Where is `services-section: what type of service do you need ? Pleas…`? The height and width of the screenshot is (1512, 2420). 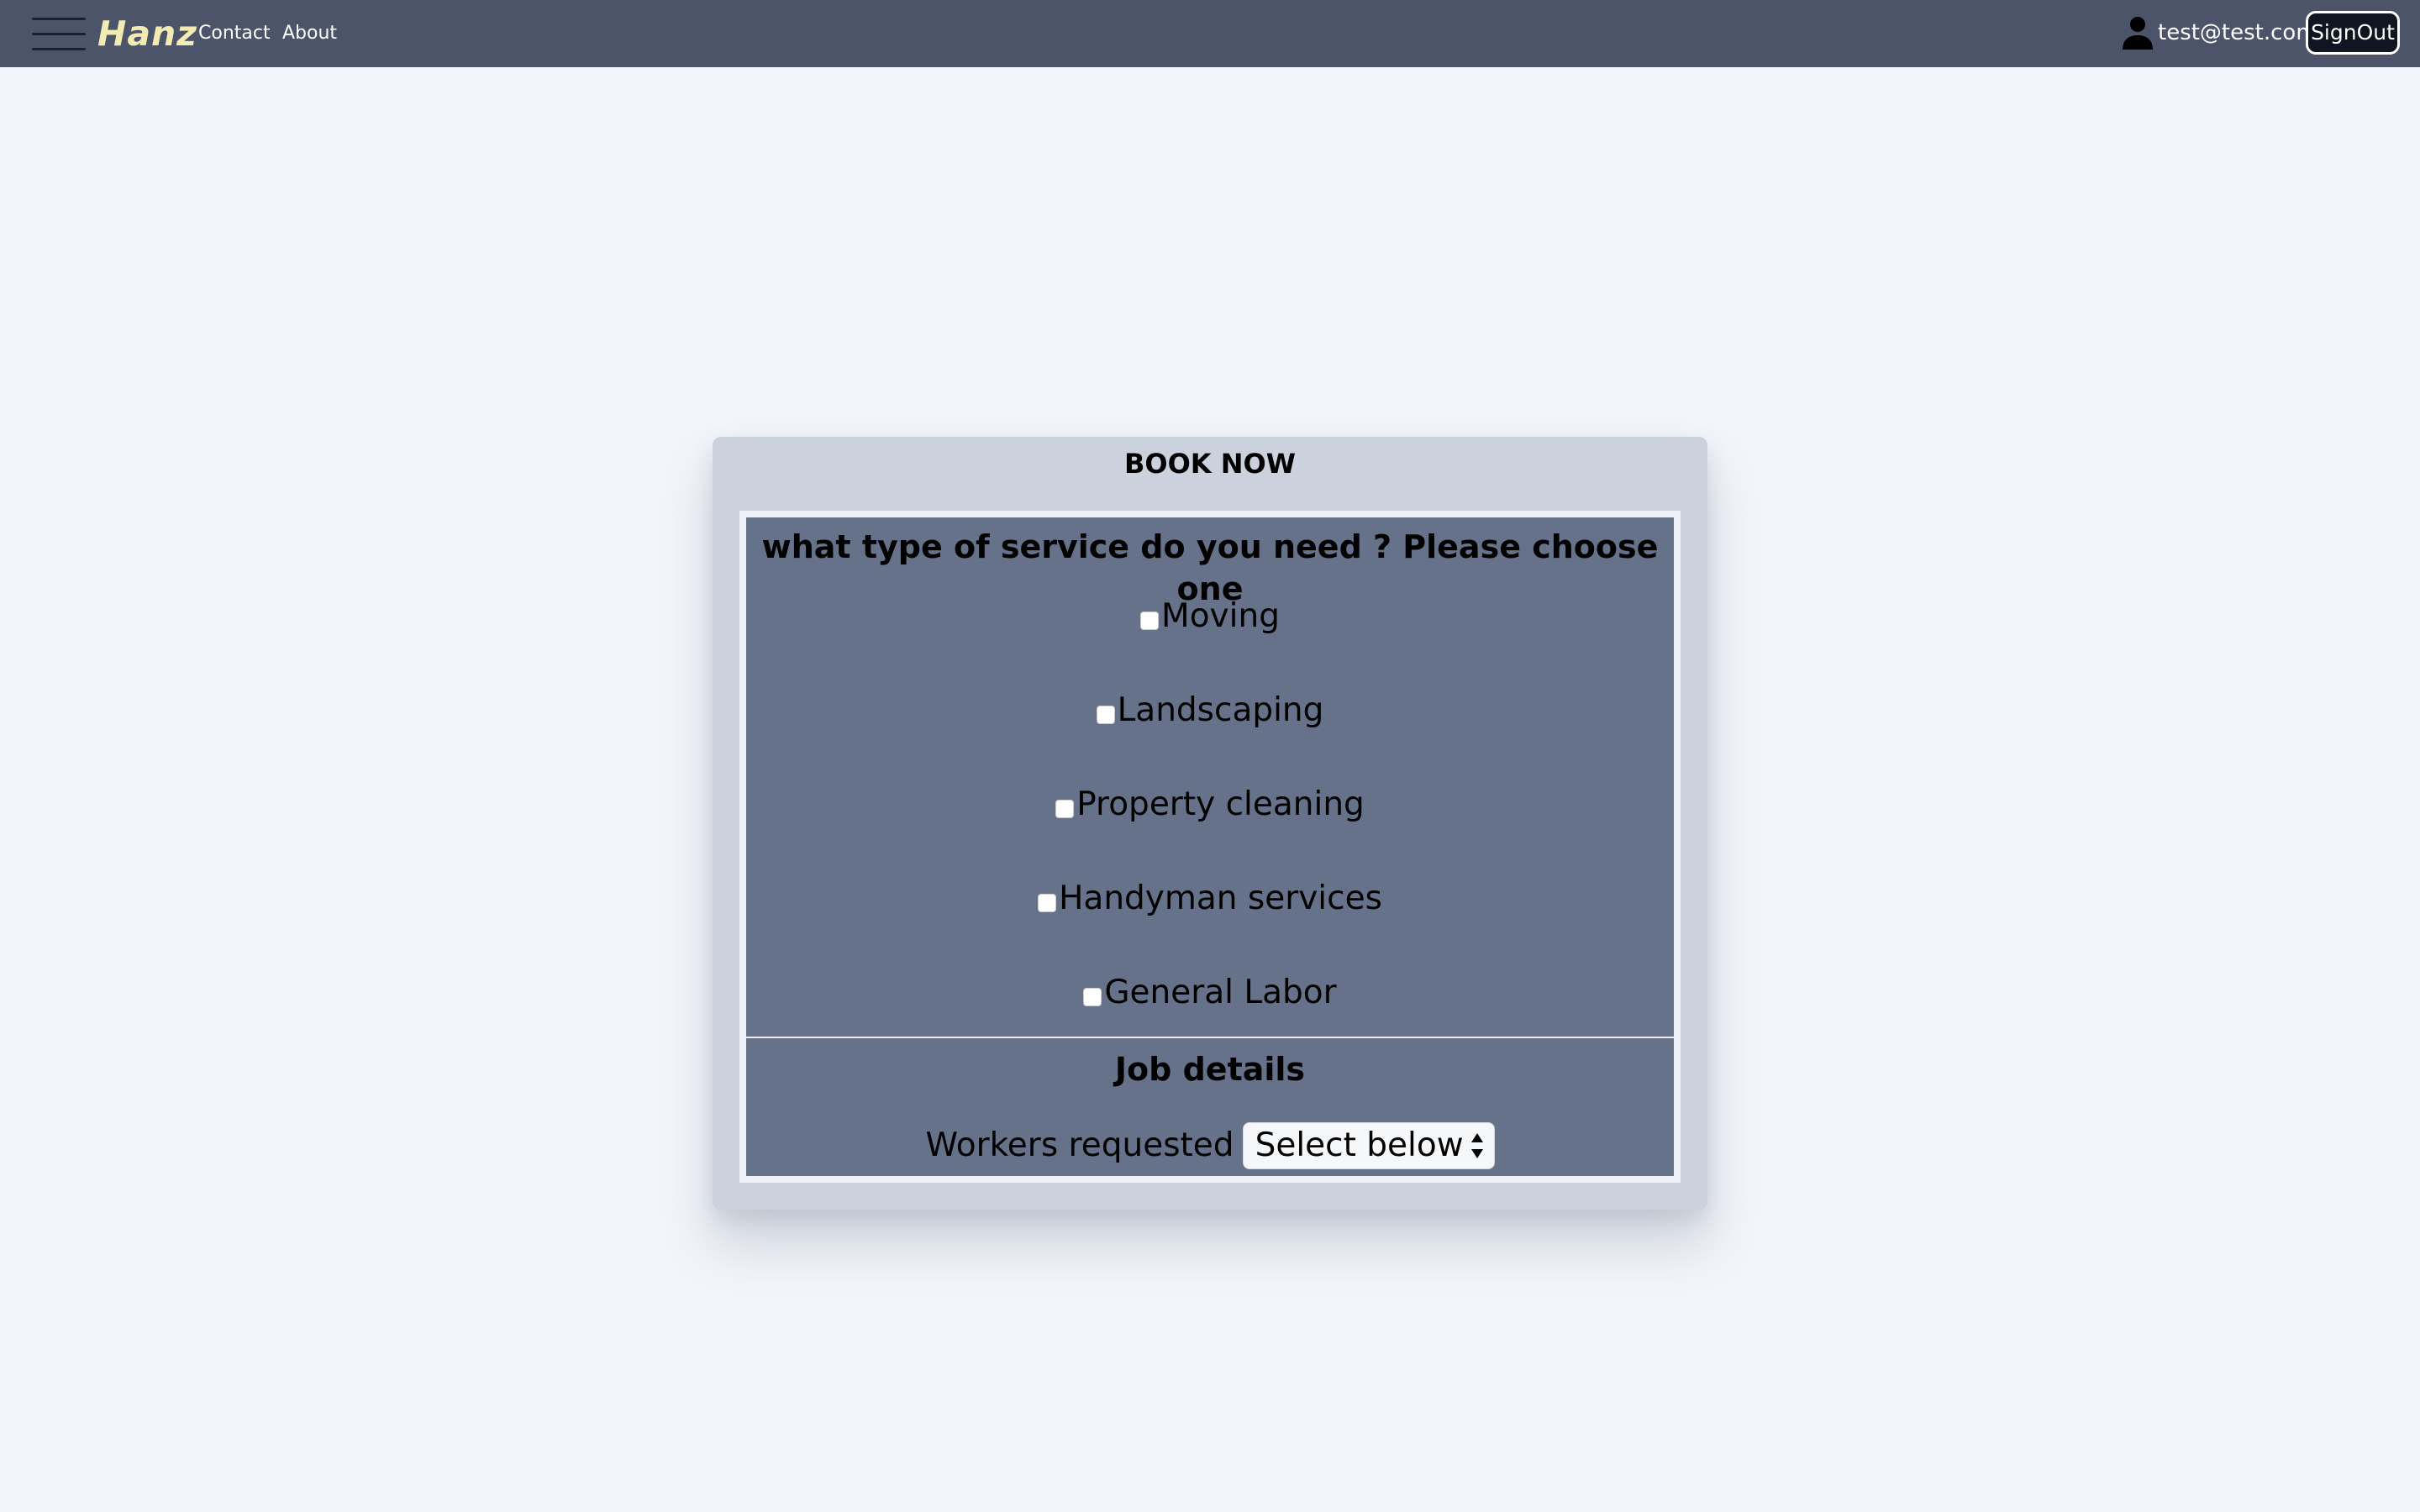
services-section: what type of service do you need ? Pleas… is located at coordinates (1210, 777).